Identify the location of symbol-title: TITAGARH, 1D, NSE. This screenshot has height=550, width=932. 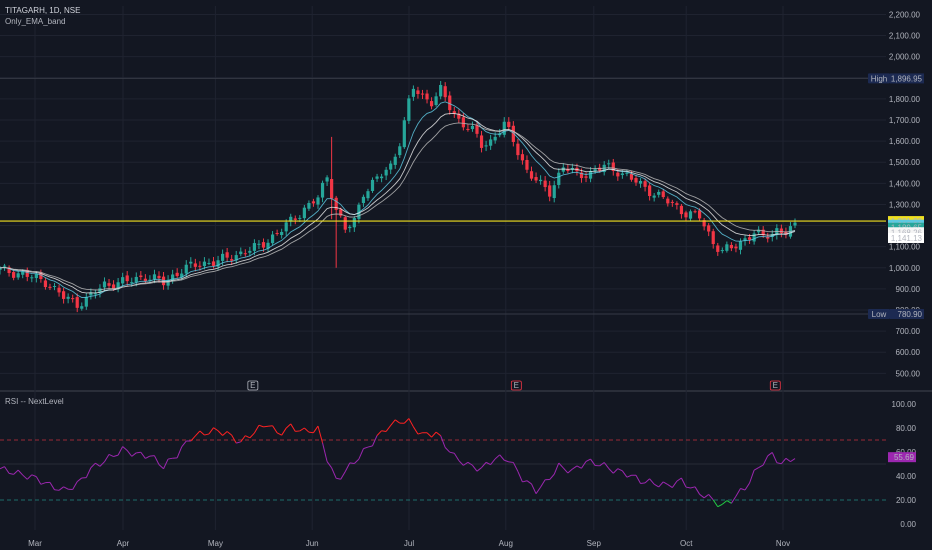
(42, 10).